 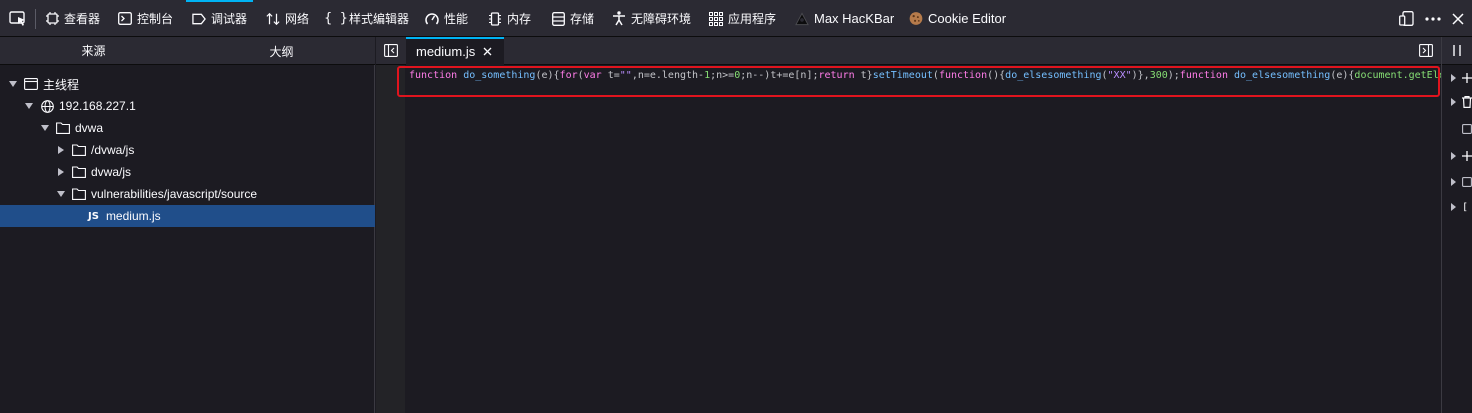 What do you see at coordinates (273, 19) in the screenshot?
I see `network-icon` at bounding box center [273, 19].